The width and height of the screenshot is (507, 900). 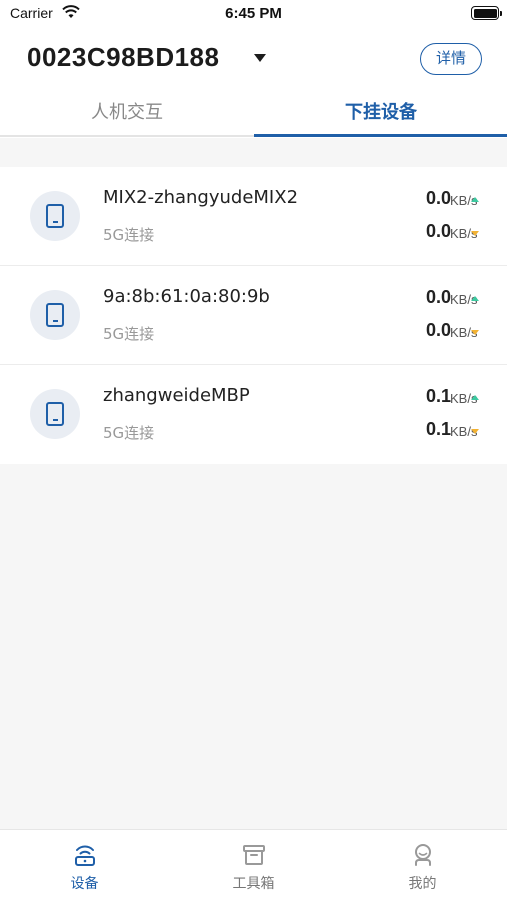 I want to click on tabbar-label: 工具箱, so click(x=253, y=884).